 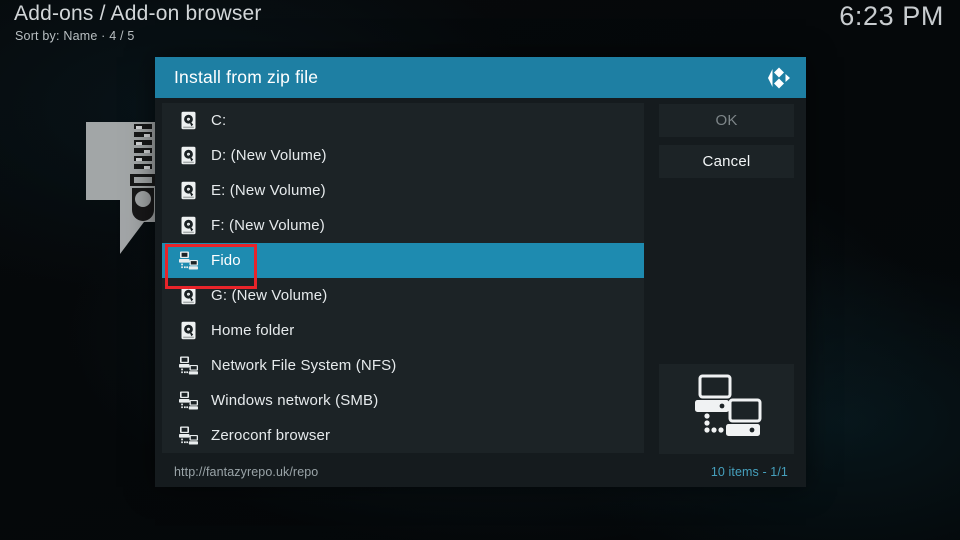 What do you see at coordinates (226, 260) in the screenshot?
I see `list-item-label: Fido` at bounding box center [226, 260].